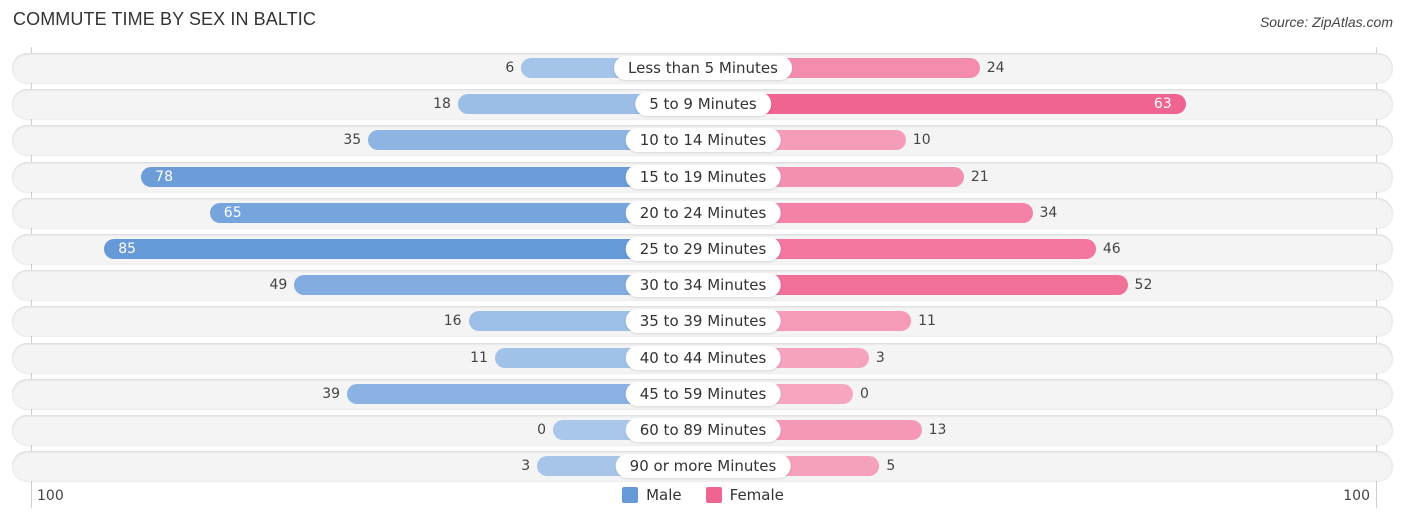  What do you see at coordinates (352, 140) in the screenshot?
I see `male-value-label: 35` at bounding box center [352, 140].